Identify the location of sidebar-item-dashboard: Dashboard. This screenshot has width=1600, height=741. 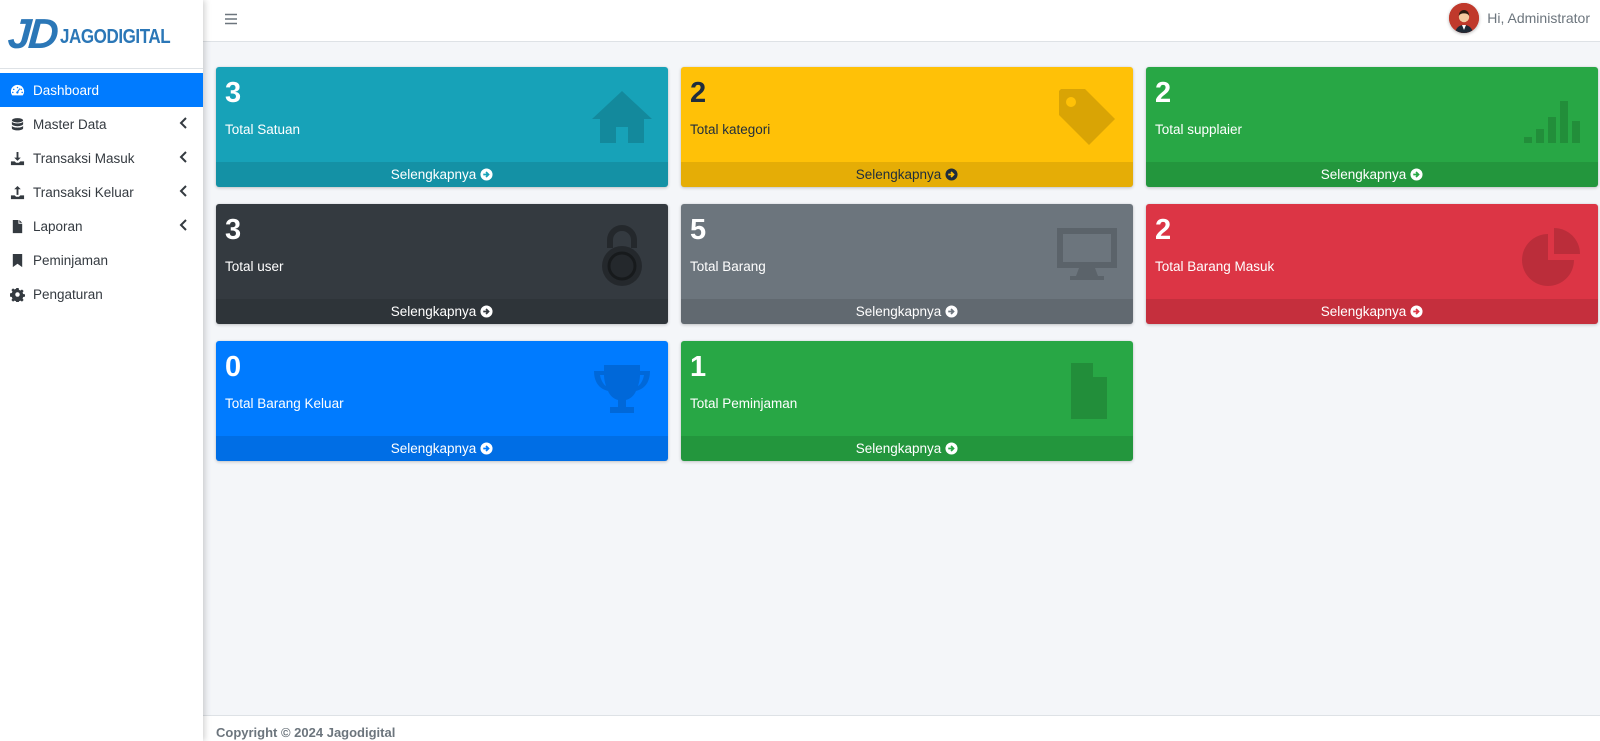
(101, 90).